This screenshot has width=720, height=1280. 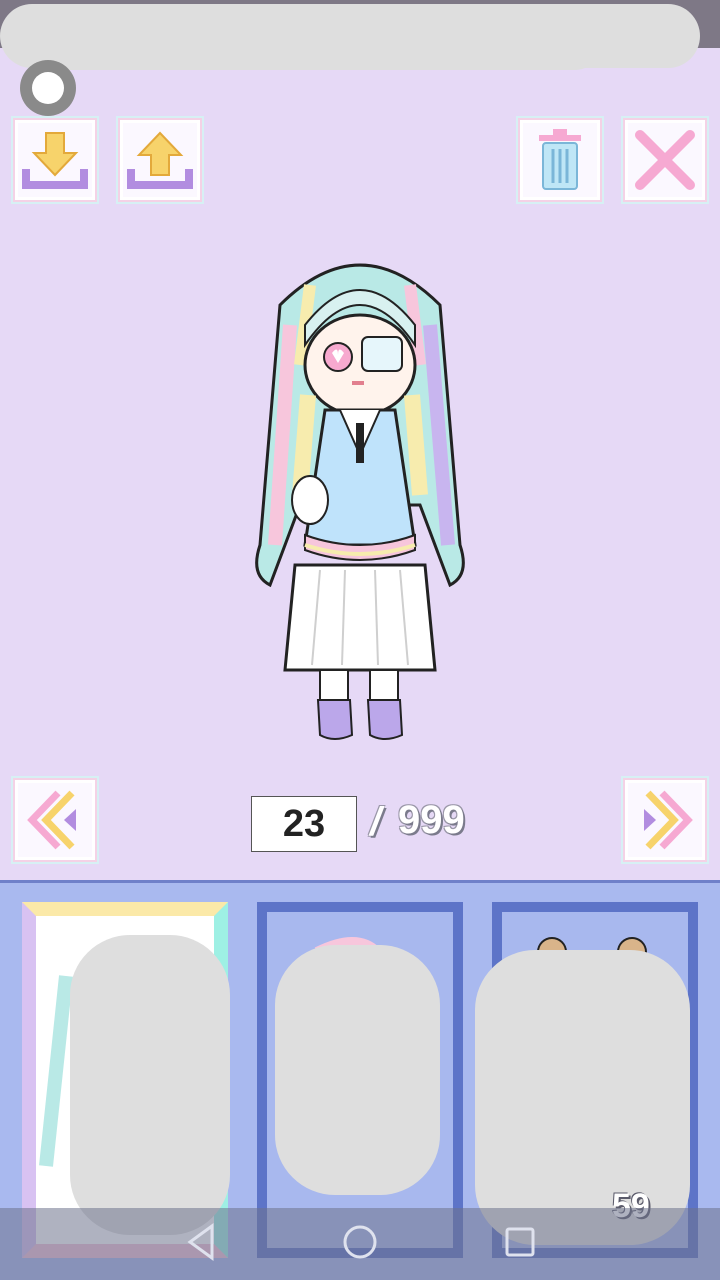 I want to click on record-icon, so click(x=48, y=88).